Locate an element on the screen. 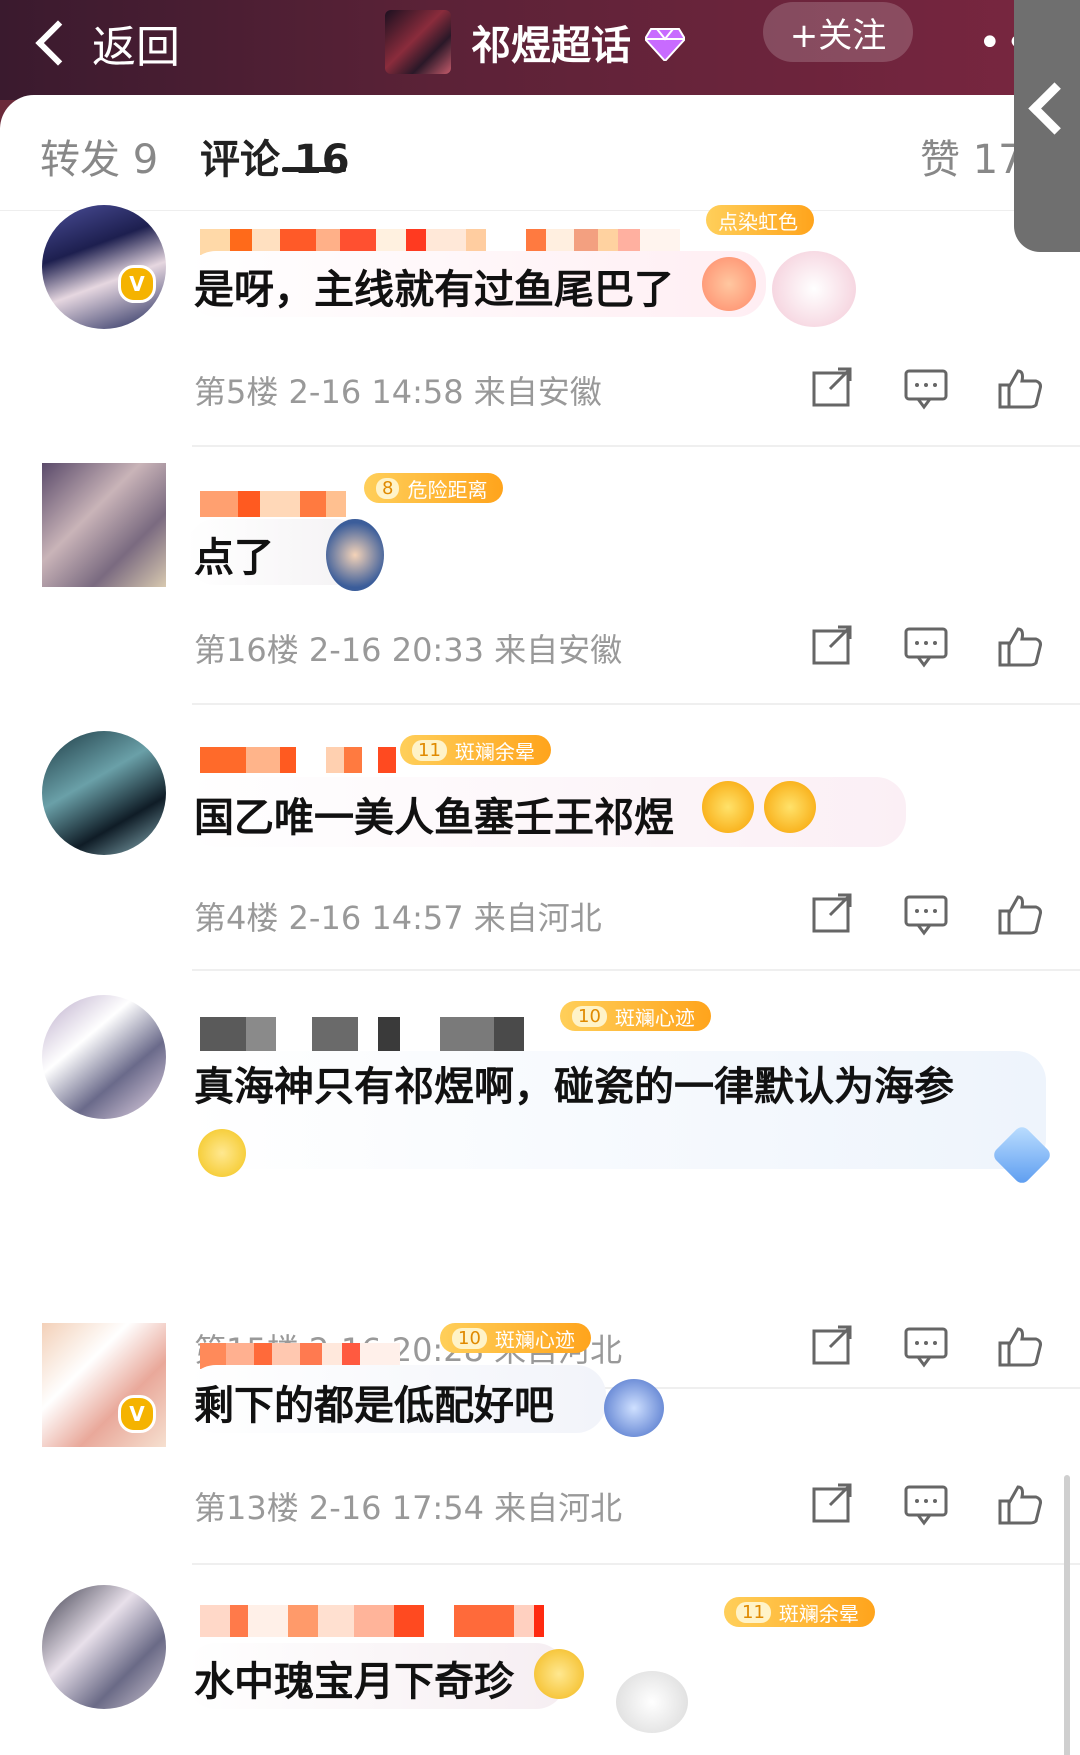 Image resolution: width=1080 pixels, height=1755 pixels. side-drawer-handle is located at coordinates (1047, 126).